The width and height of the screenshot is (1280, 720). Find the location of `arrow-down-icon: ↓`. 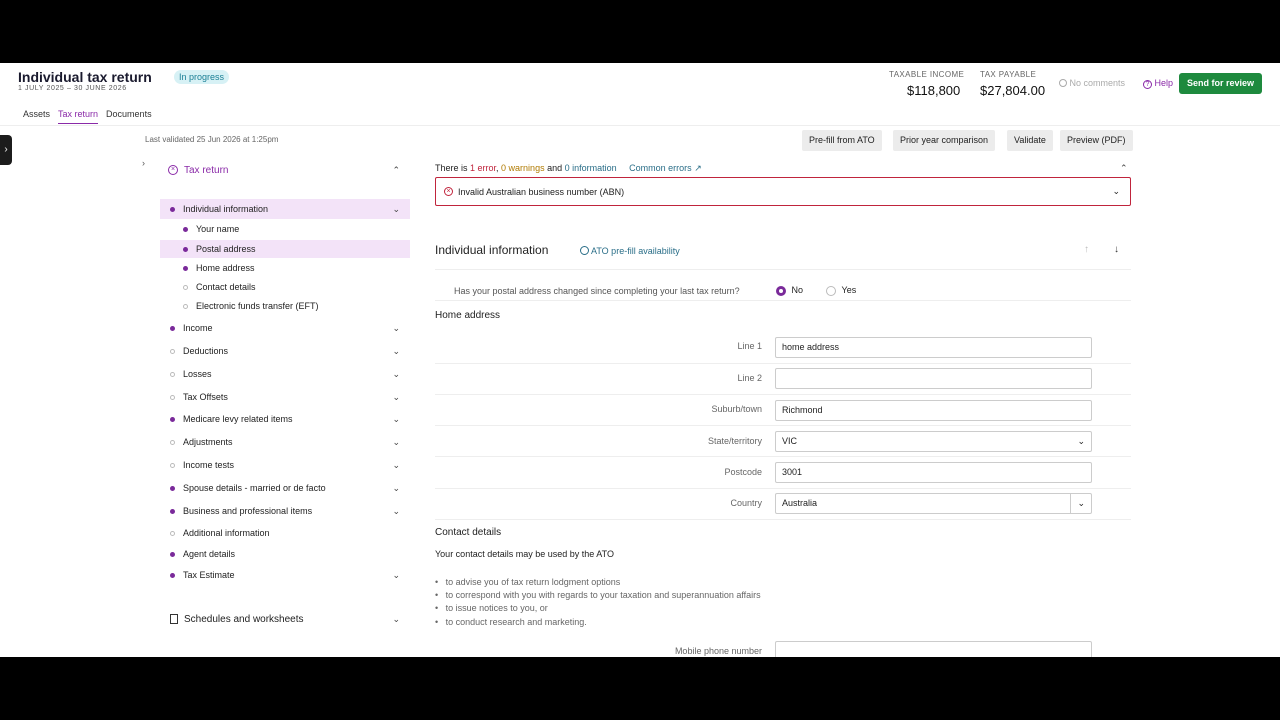

arrow-down-icon: ↓ is located at coordinates (1116, 249).